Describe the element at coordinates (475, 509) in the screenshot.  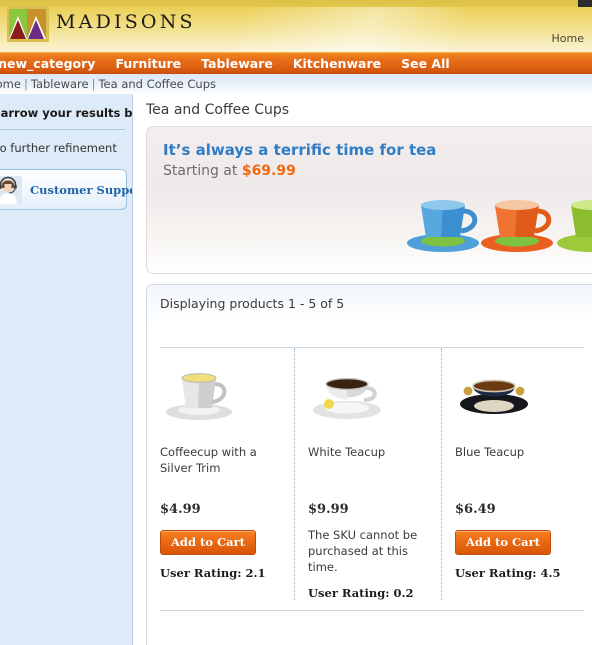
I see `product-price: $6.49` at that location.